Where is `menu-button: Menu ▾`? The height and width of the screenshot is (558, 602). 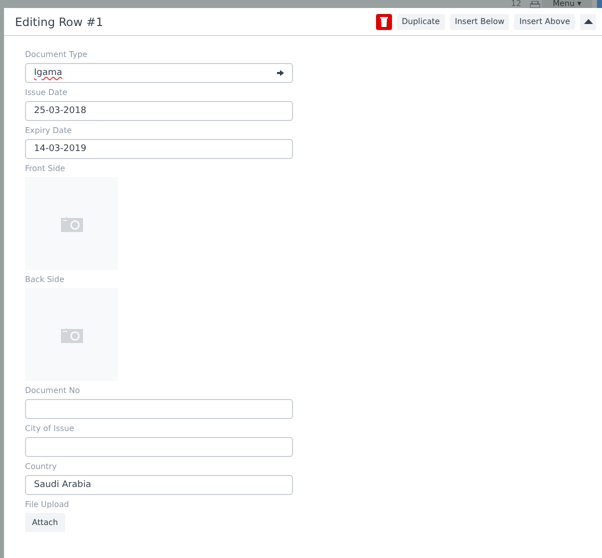 menu-button: Menu ▾ is located at coordinates (567, 4).